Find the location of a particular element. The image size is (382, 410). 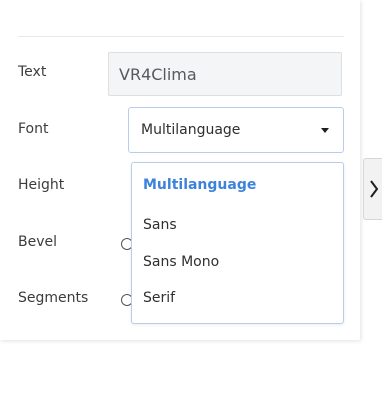

font-option-multilanguage: Multilanguage is located at coordinates (199, 185).